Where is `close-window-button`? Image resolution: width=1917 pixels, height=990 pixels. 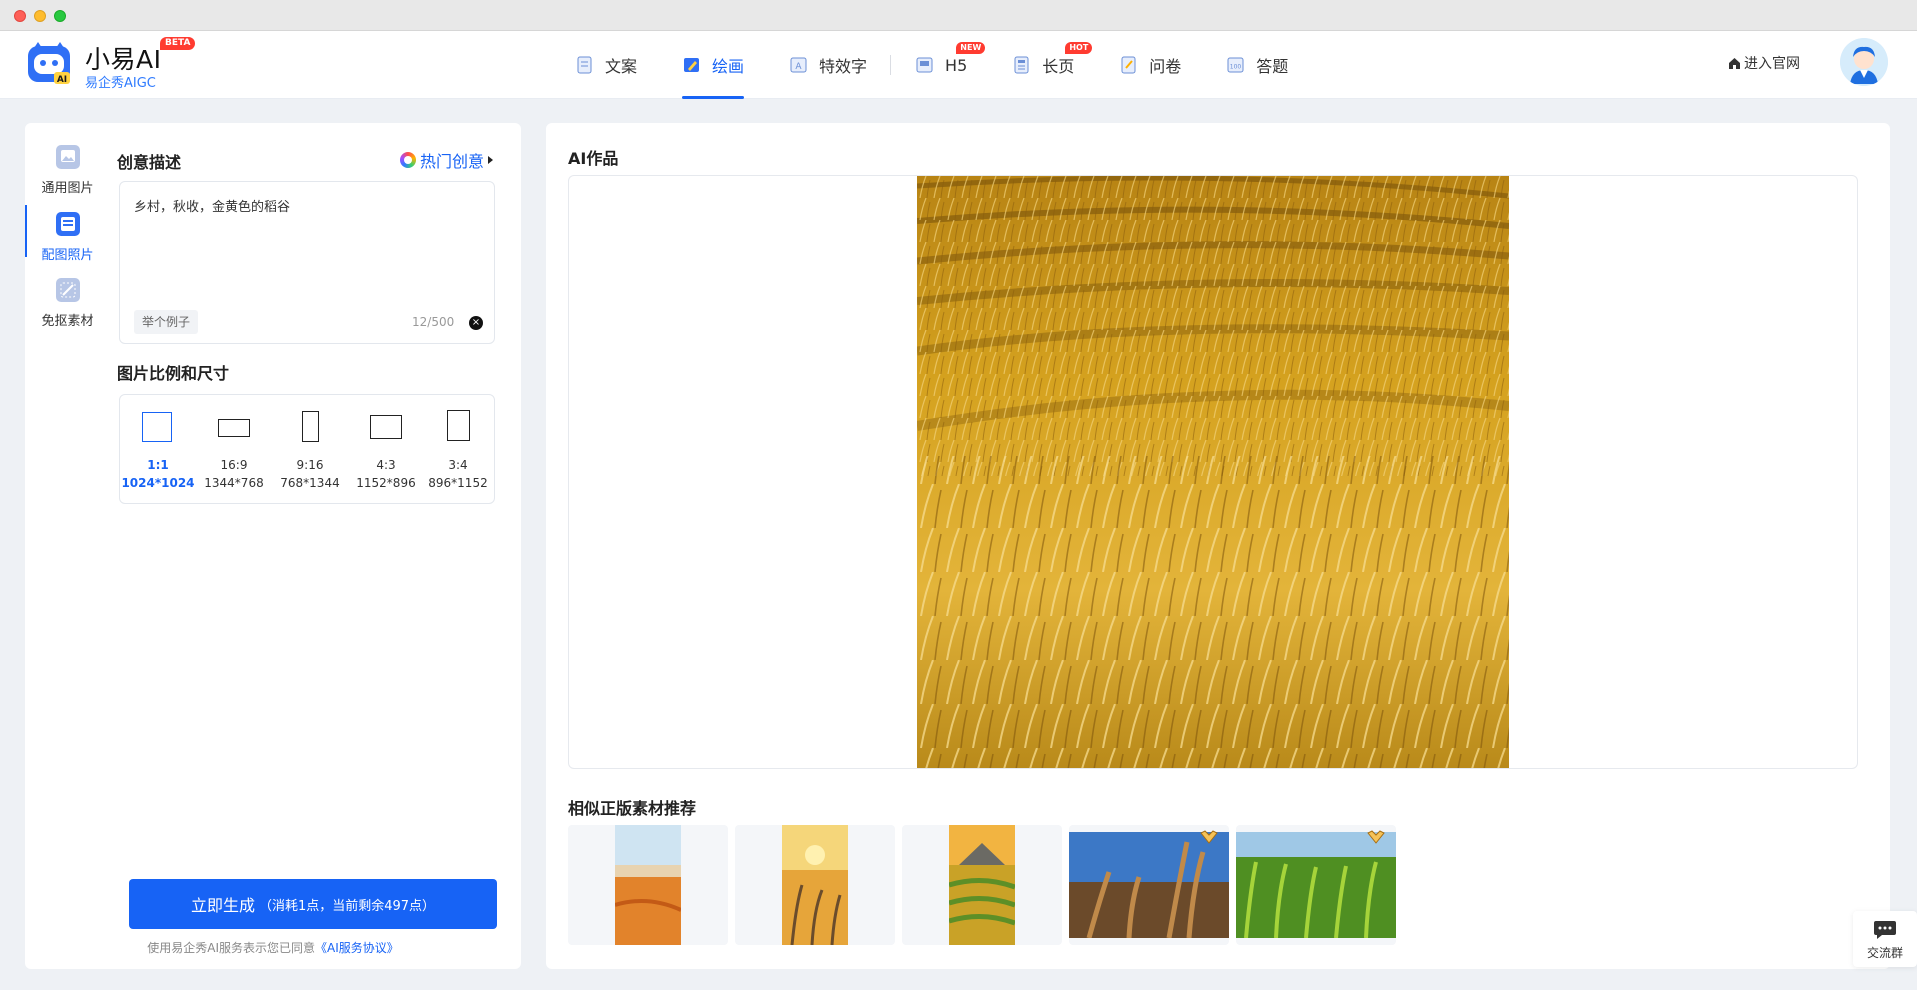 close-window-button is located at coordinates (20, 16).